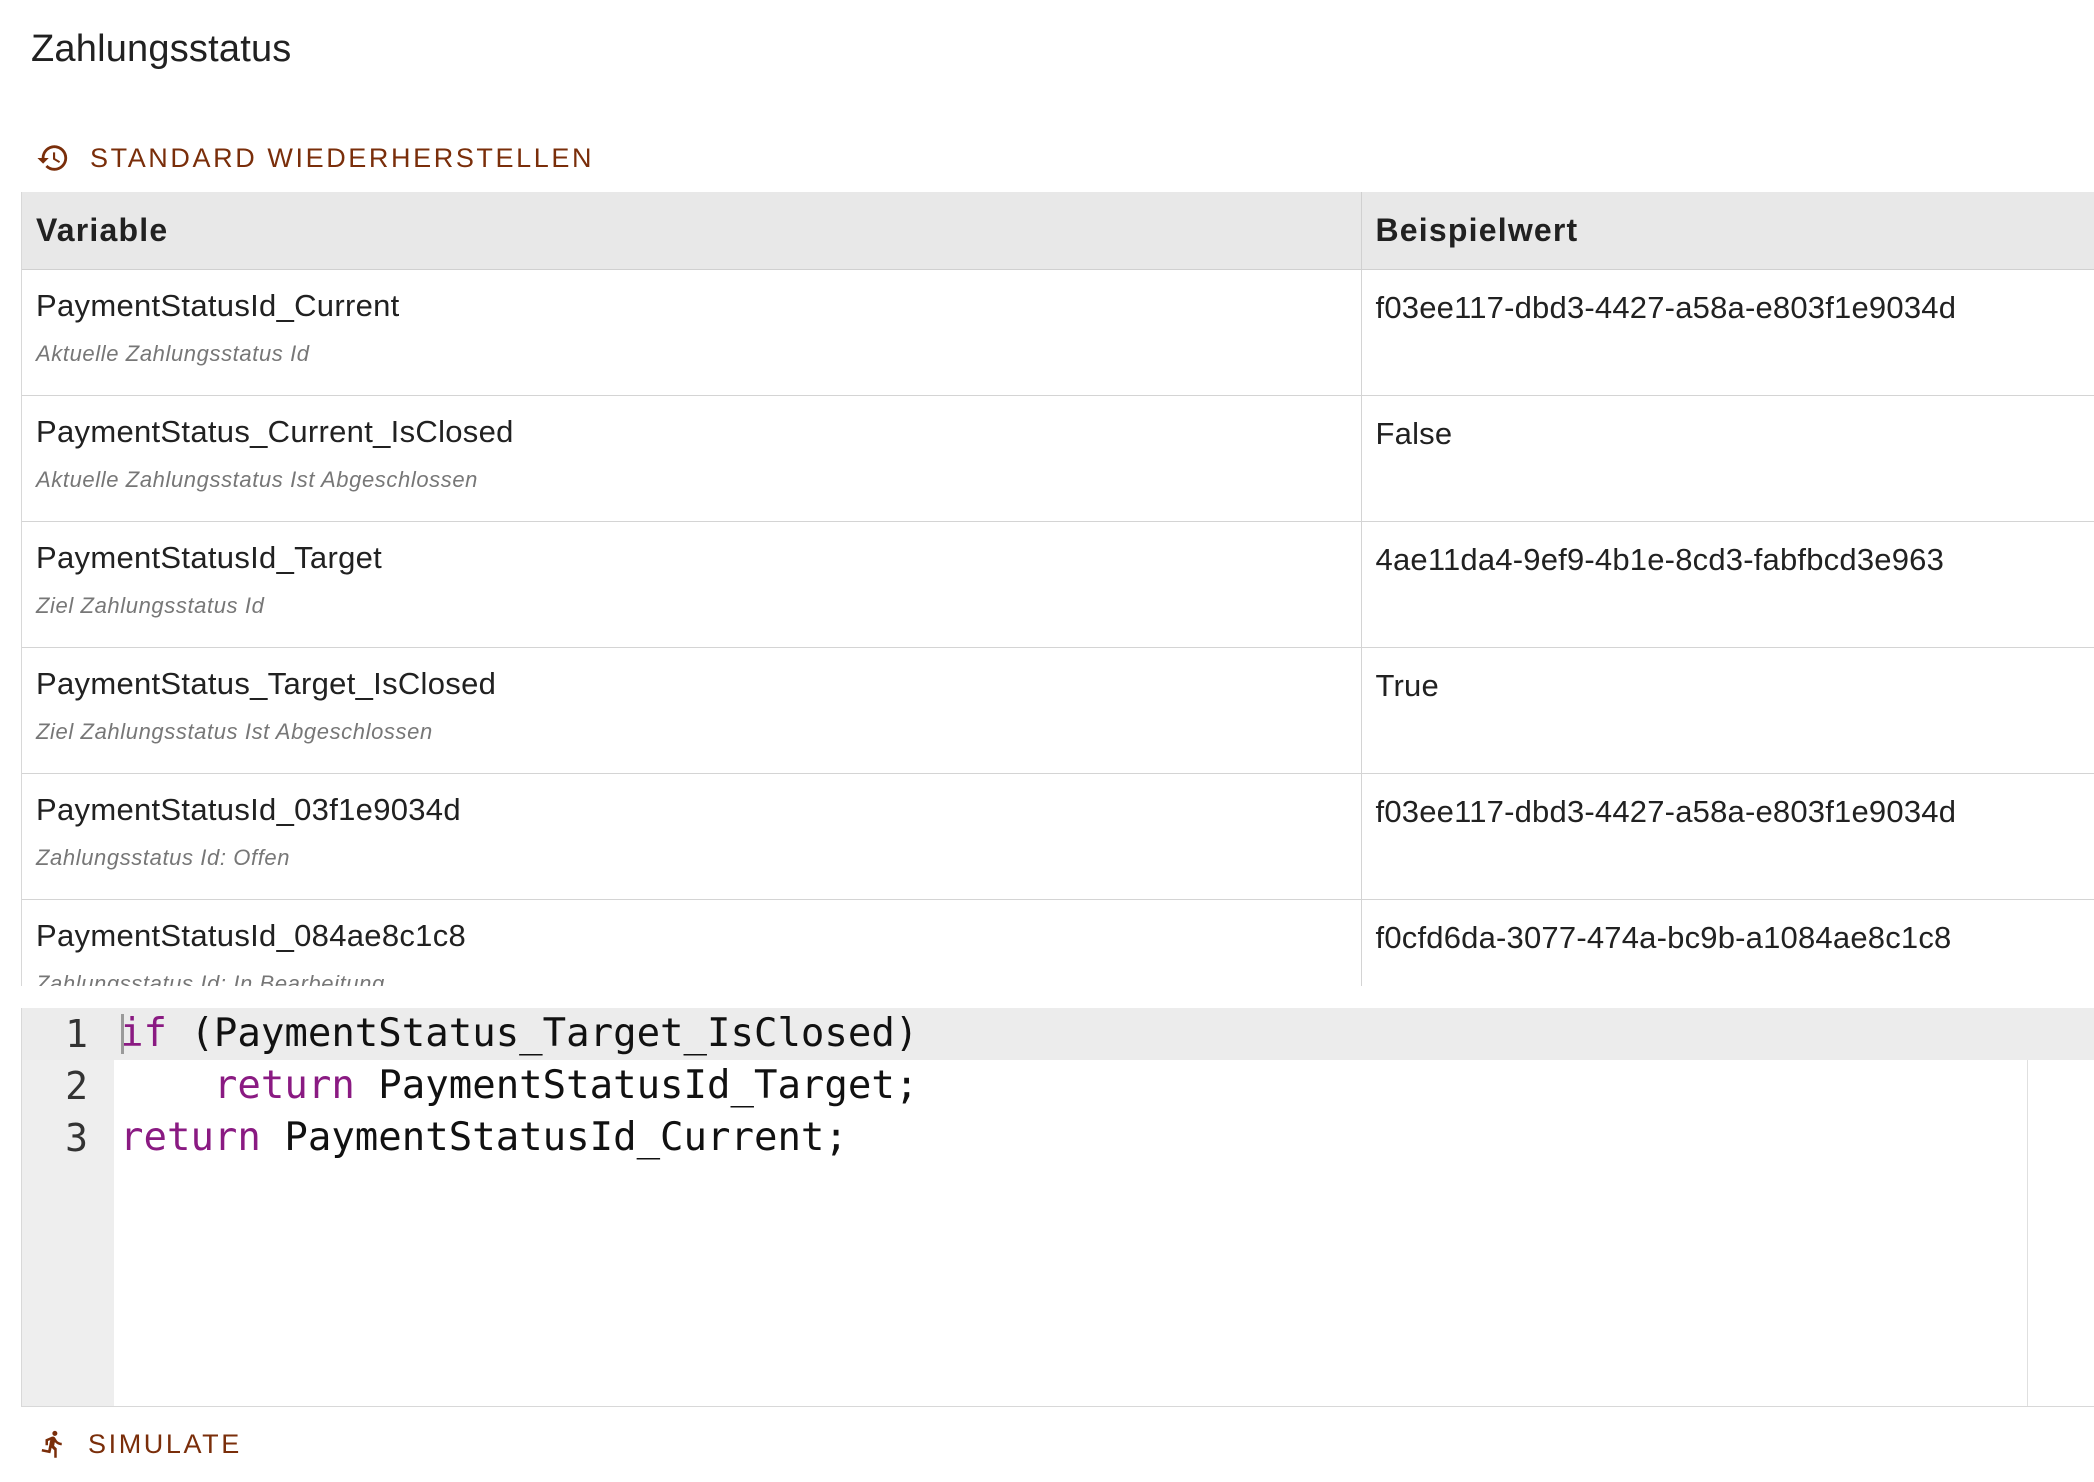 This screenshot has height=1482, width=2094. Describe the element at coordinates (218, 305) in the screenshot. I see `variable-name: PaymentStatusId_Current` at that location.